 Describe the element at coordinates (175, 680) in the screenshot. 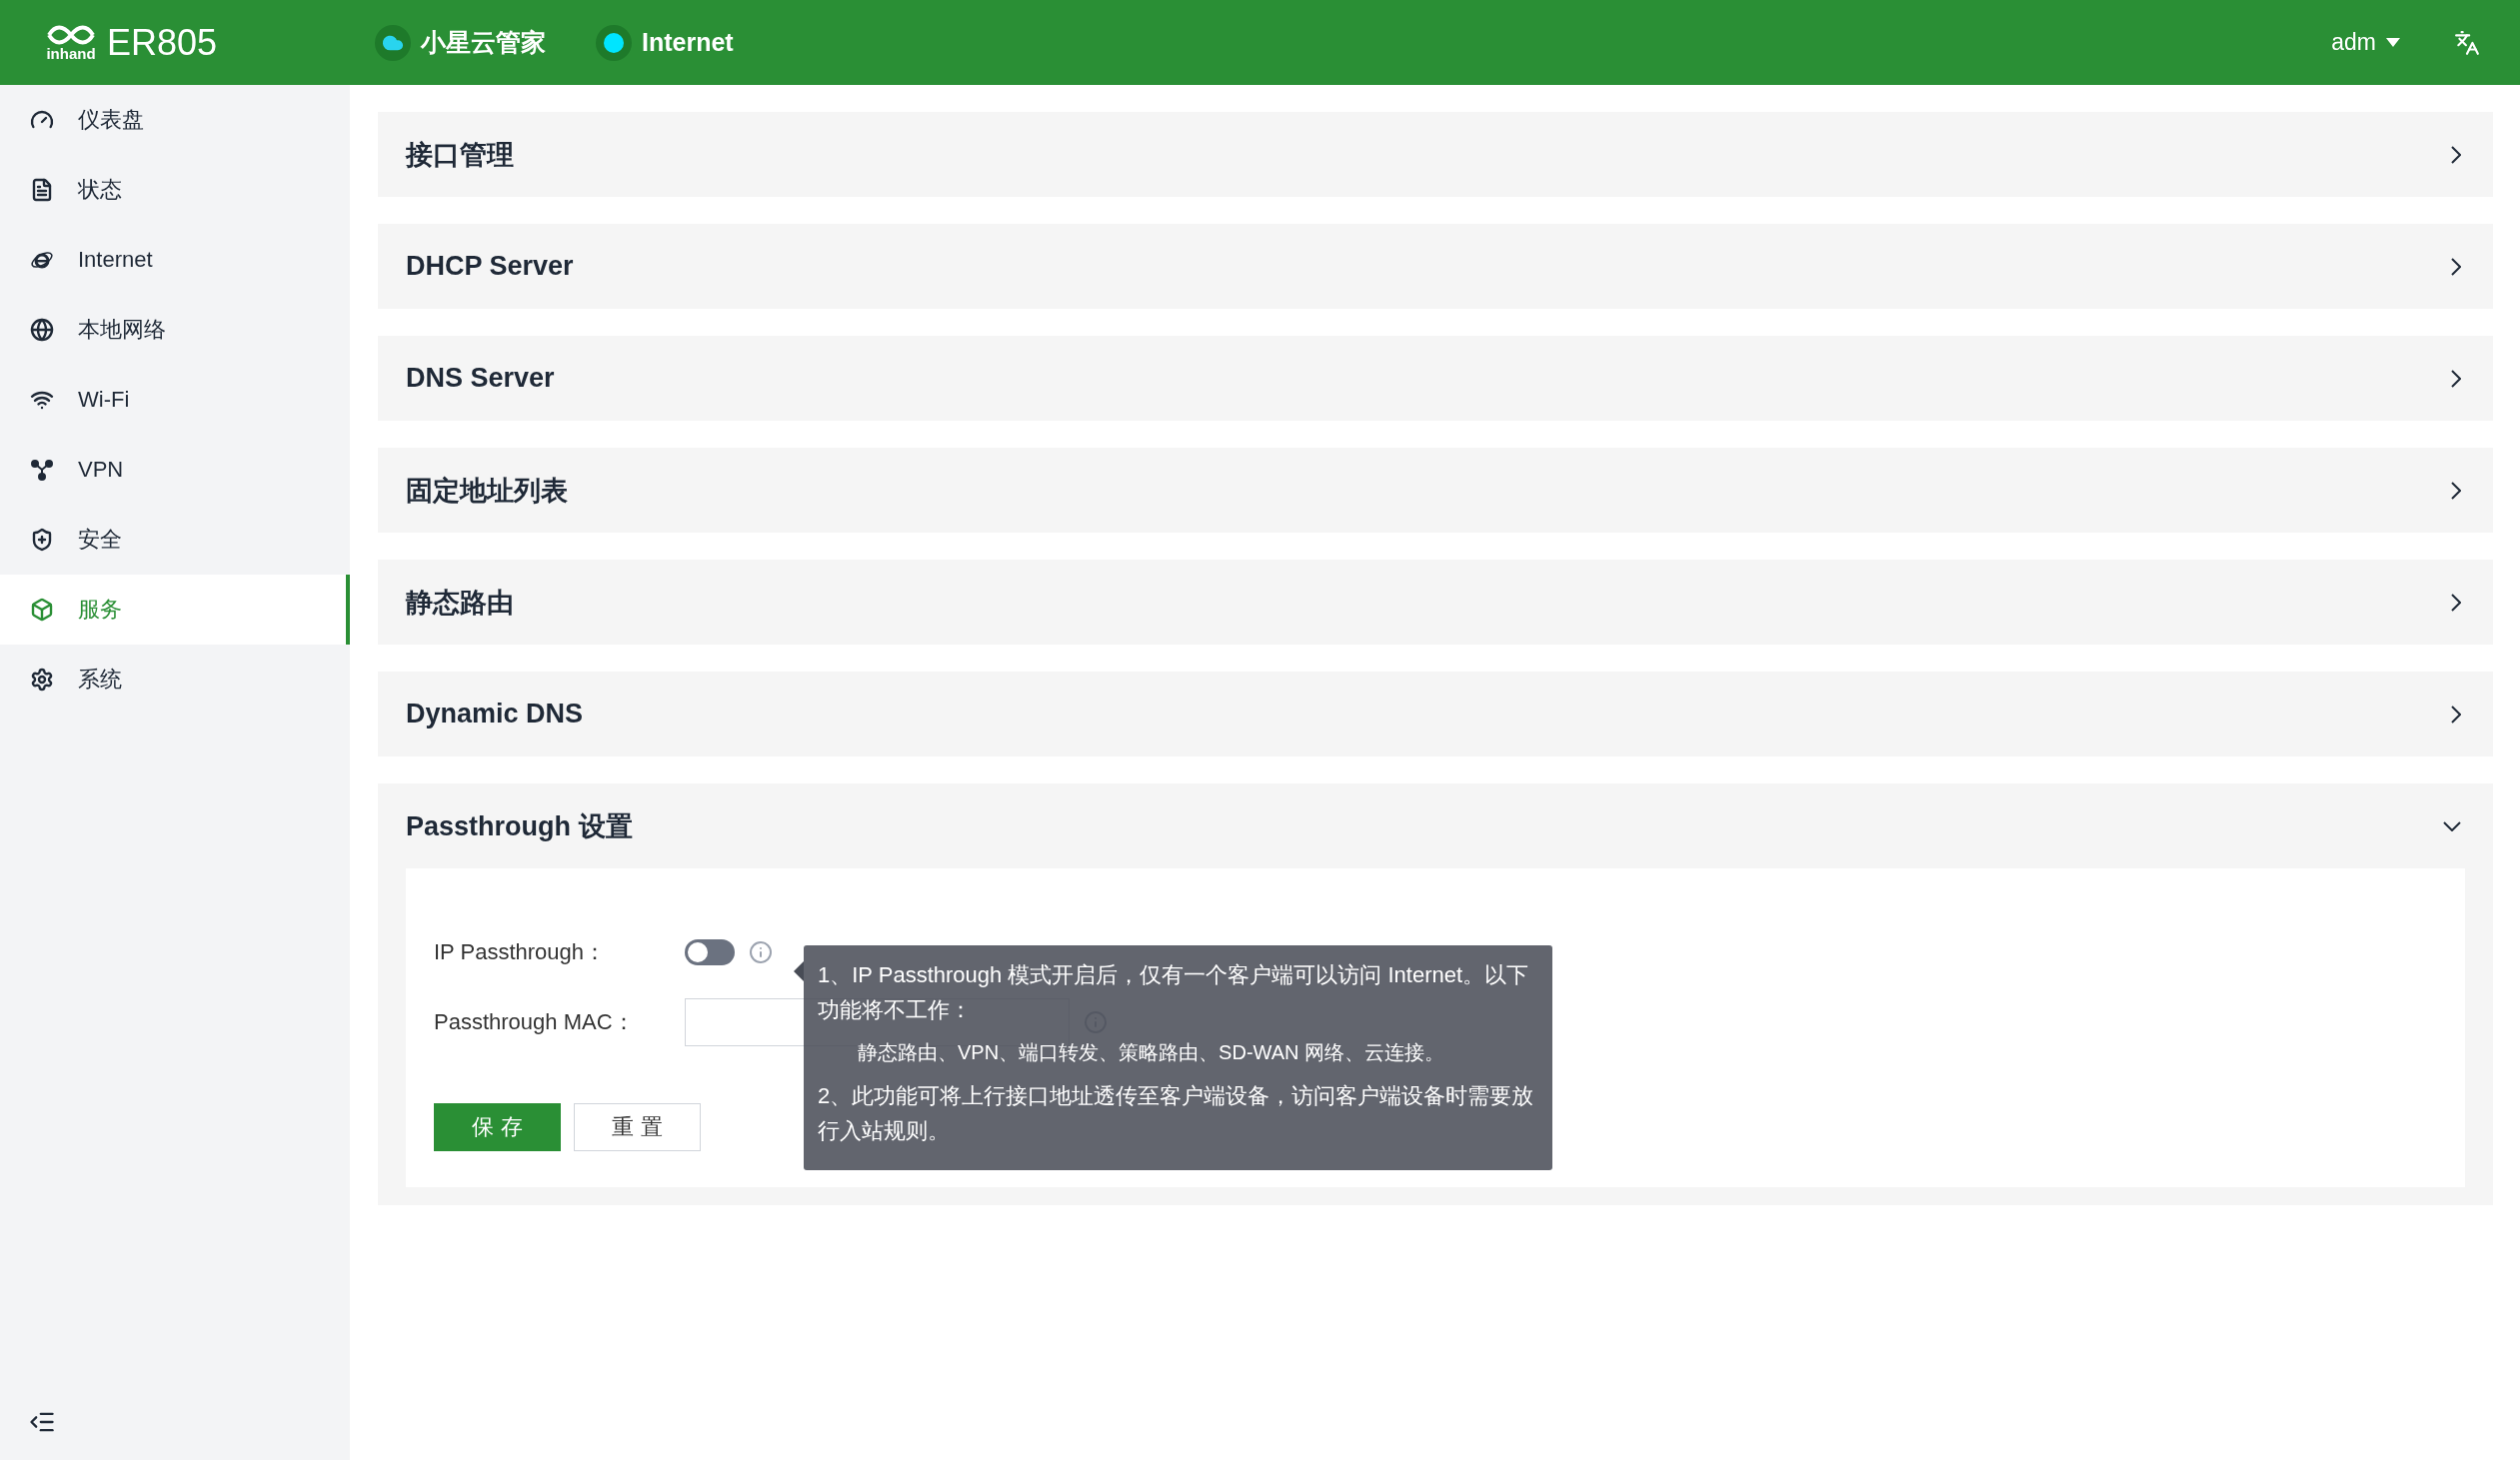

I see `sidebar-item: 系统` at that location.